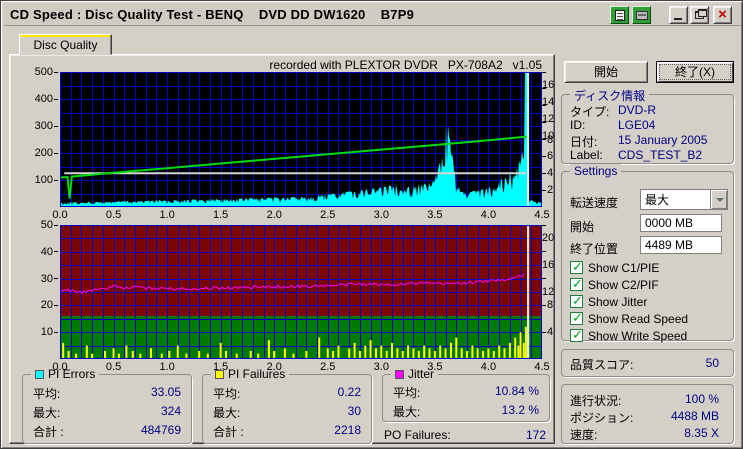 Image resolution: width=743 pixels, height=449 pixels. What do you see at coordinates (647, 414) in the screenshot?
I see `progress-group: 進行状況: 100 % ポジション: 4488 MB 速度: 8.35 X` at bounding box center [647, 414].